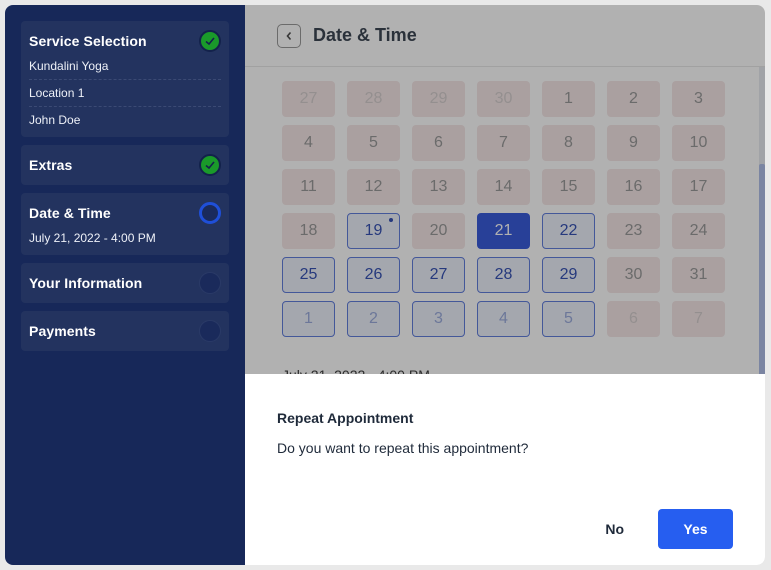  What do you see at coordinates (88, 41) in the screenshot?
I see `step-title: Service Selection` at bounding box center [88, 41].